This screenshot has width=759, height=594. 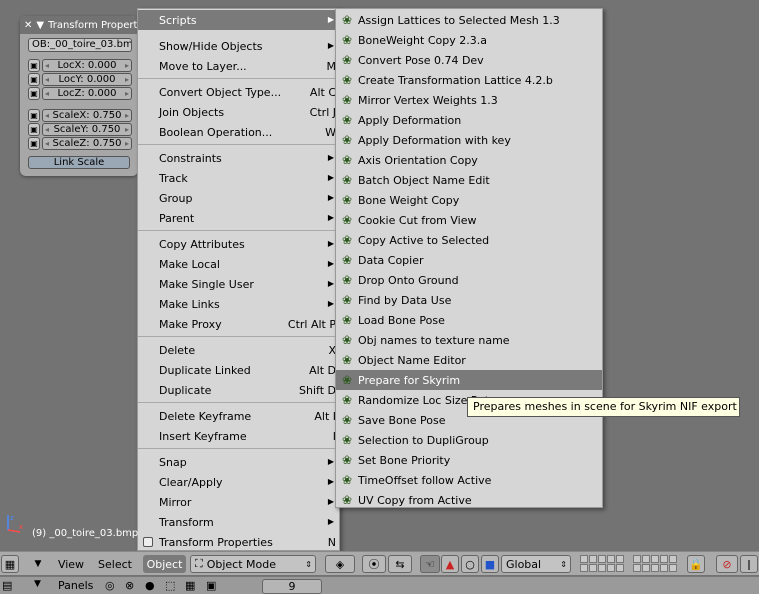 I want to click on script-item-mirror-vertex-weights: ❀ Mirror Vertex Weights 1.3, so click(x=469, y=100).